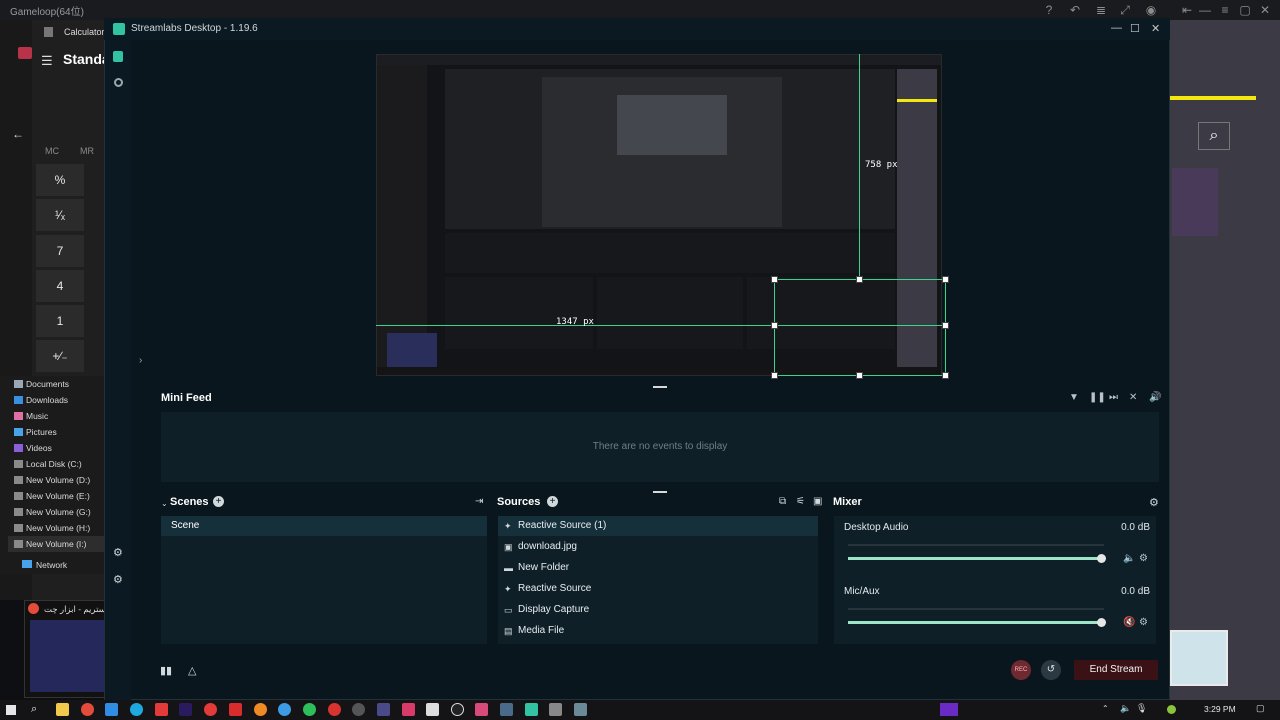  What do you see at coordinates (1195, 202) in the screenshot?
I see `game-thumbnail` at bounding box center [1195, 202].